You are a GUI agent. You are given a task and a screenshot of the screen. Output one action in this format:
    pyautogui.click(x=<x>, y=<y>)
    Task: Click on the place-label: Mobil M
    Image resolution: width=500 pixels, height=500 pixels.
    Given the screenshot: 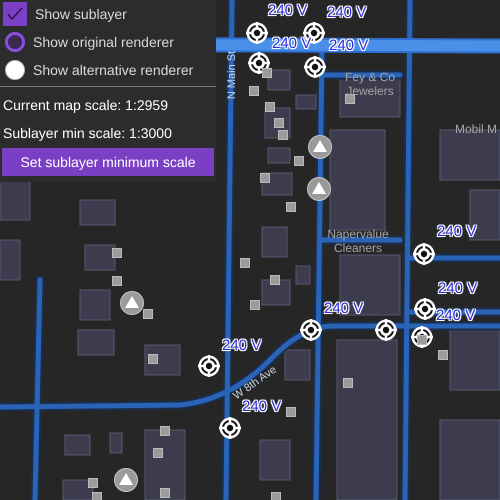 What is the action you would take?
    pyautogui.click(x=476, y=129)
    